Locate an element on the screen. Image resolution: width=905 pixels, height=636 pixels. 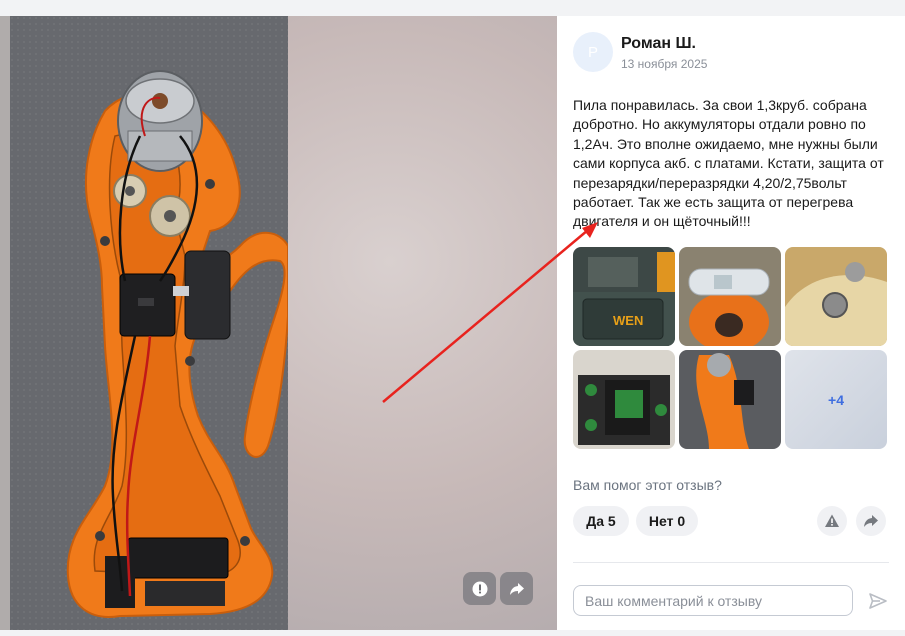
helpful-yes-button: Да 5 is located at coordinates (601, 521).